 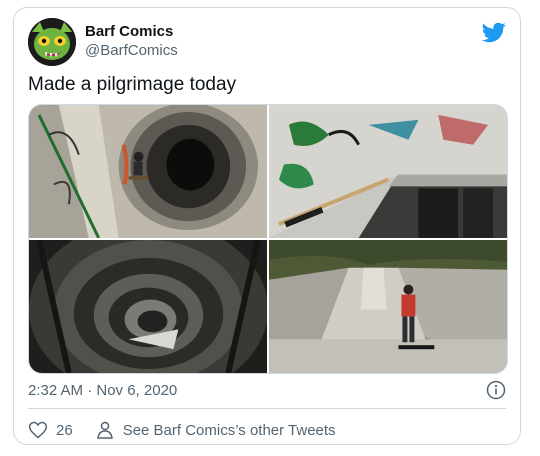 What do you see at coordinates (38, 430) in the screenshot?
I see `heart-icon` at bounding box center [38, 430].